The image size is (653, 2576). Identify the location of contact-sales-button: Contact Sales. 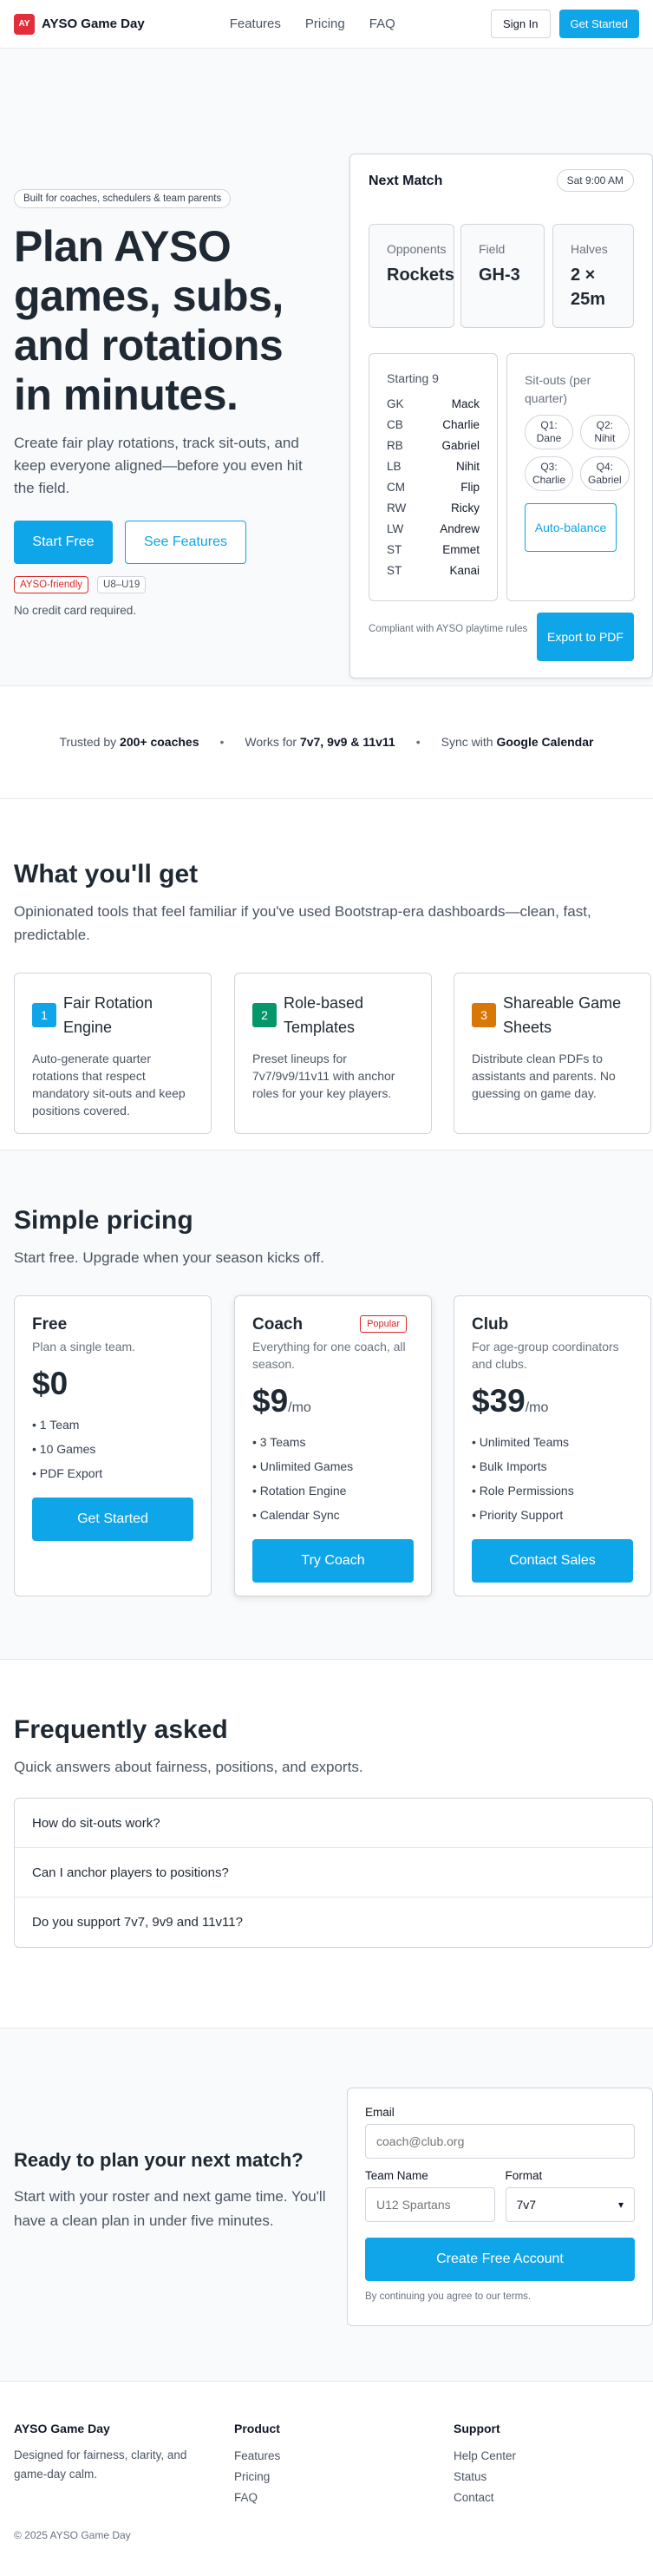
(552, 1561).